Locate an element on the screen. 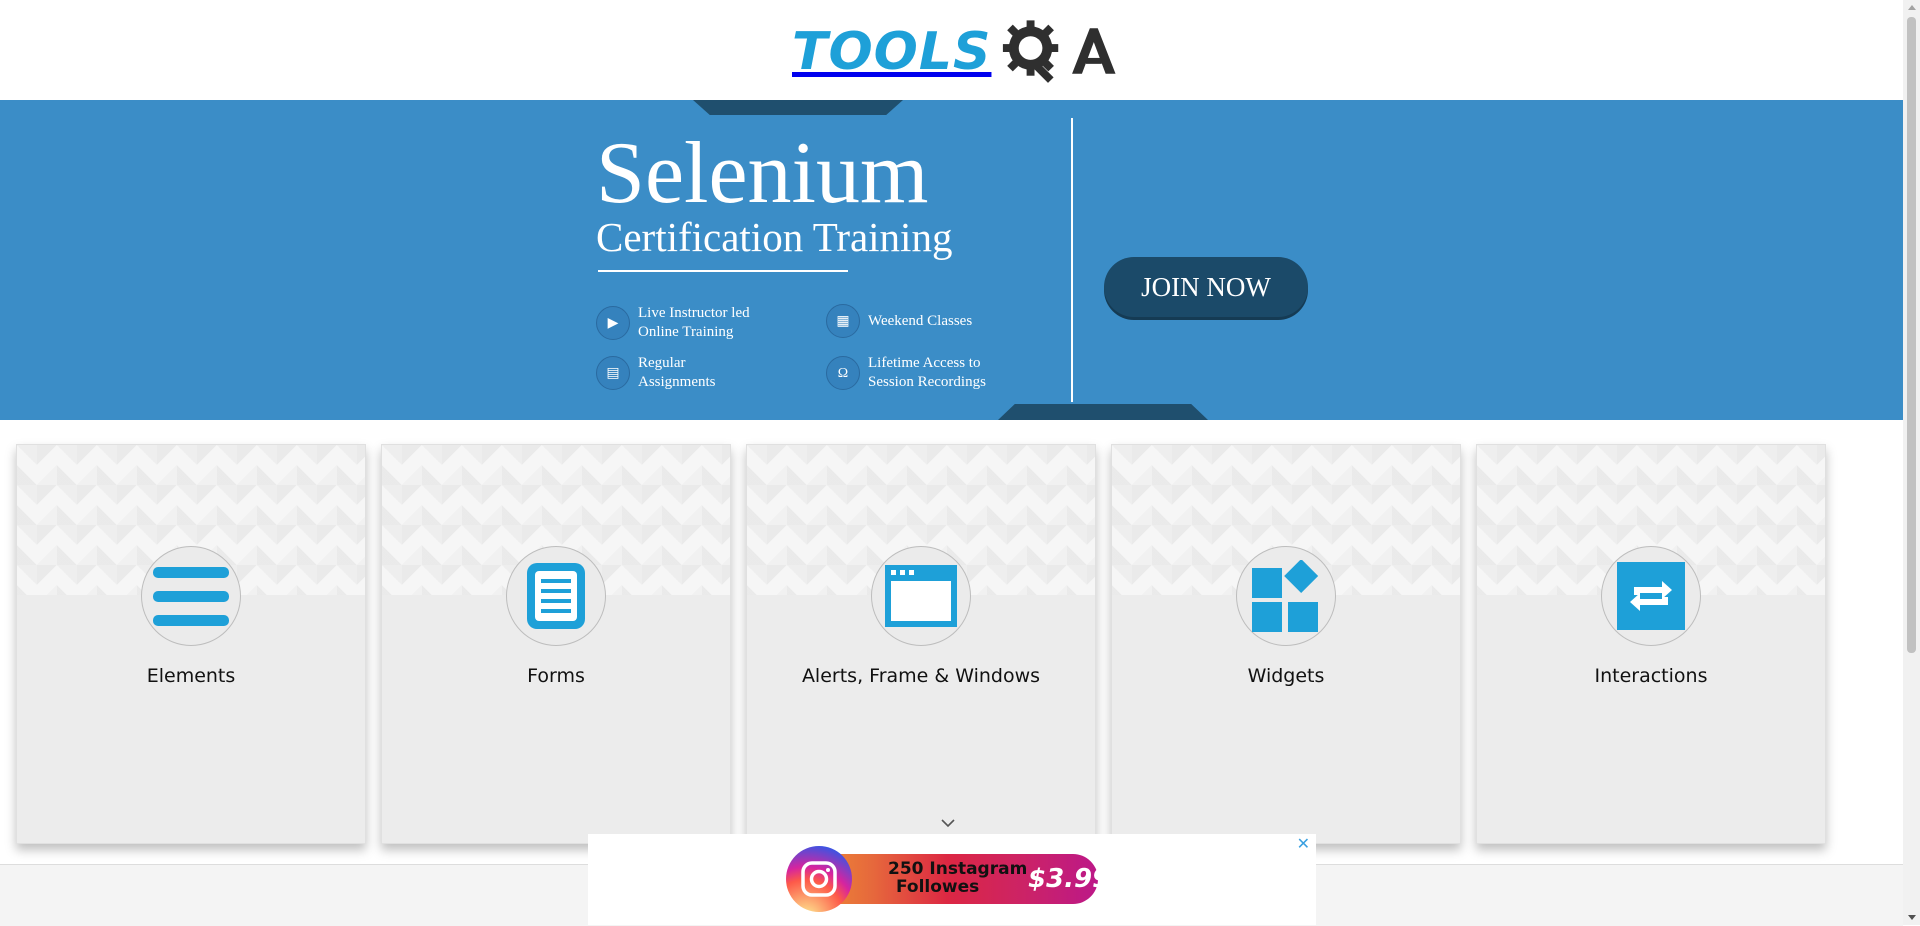  instagram-icon is located at coordinates (819, 879).